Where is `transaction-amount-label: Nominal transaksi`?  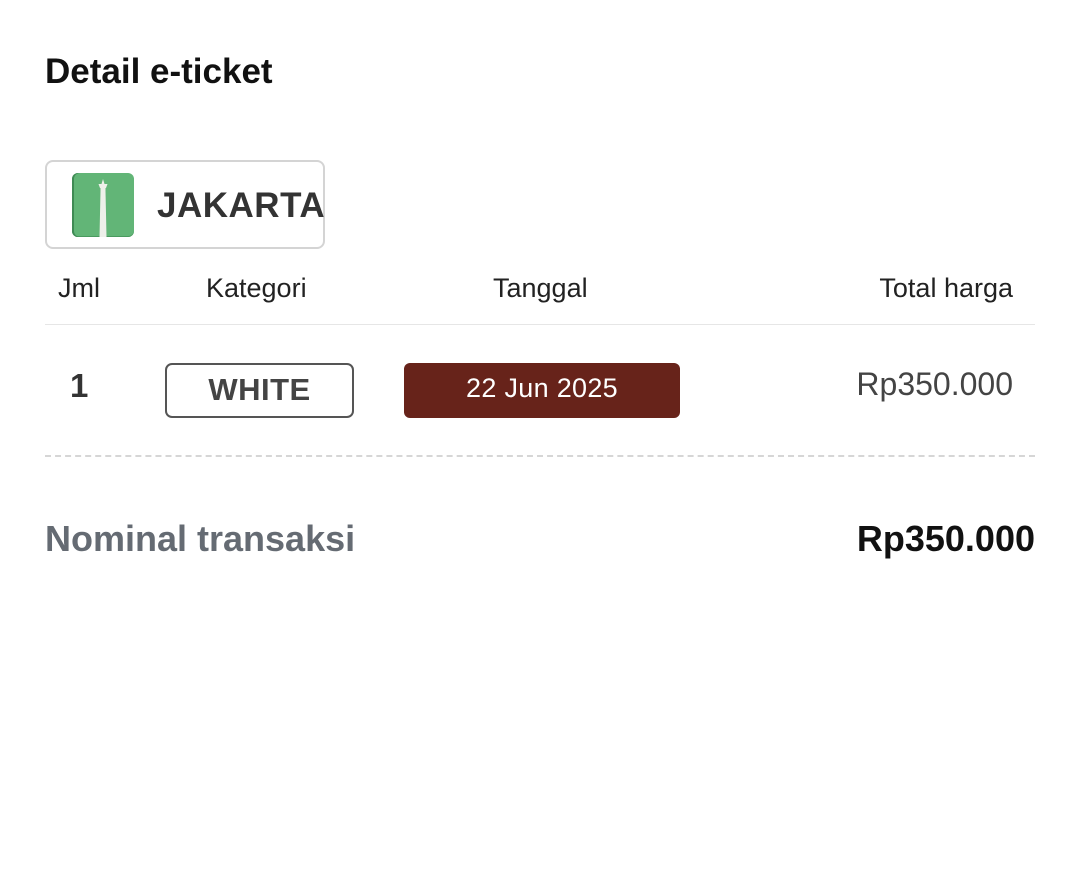 transaction-amount-label: Nominal transaksi is located at coordinates (200, 538).